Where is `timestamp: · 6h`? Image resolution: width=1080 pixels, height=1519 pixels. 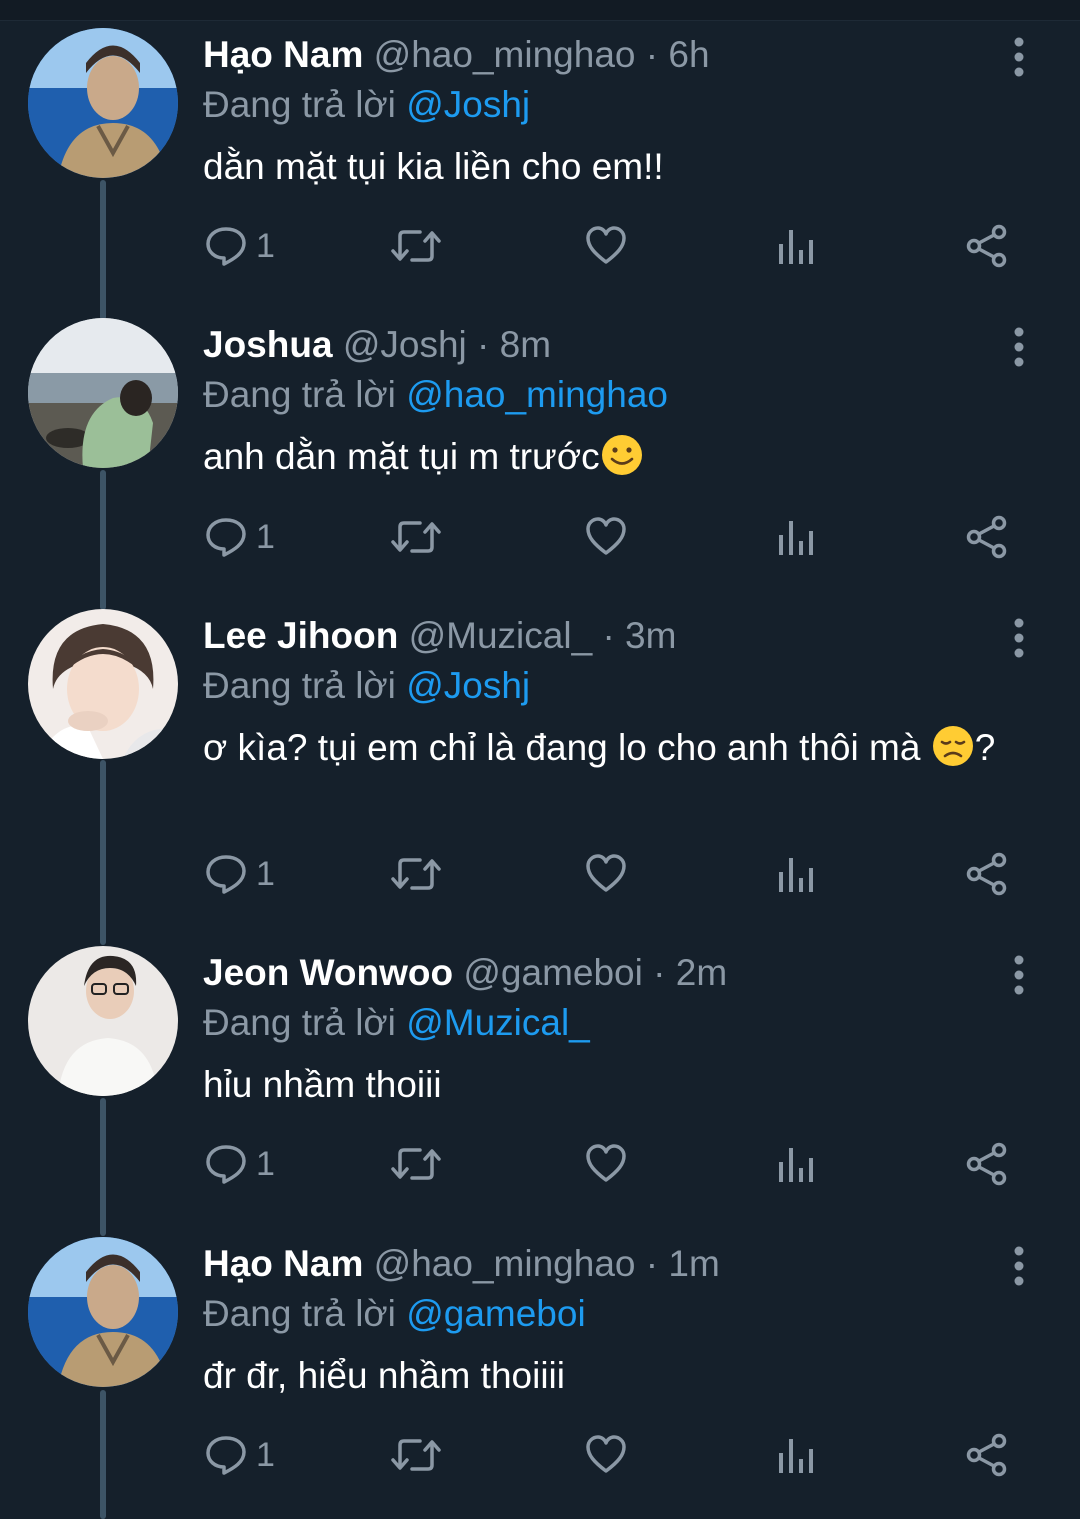 timestamp: · 6h is located at coordinates (678, 54).